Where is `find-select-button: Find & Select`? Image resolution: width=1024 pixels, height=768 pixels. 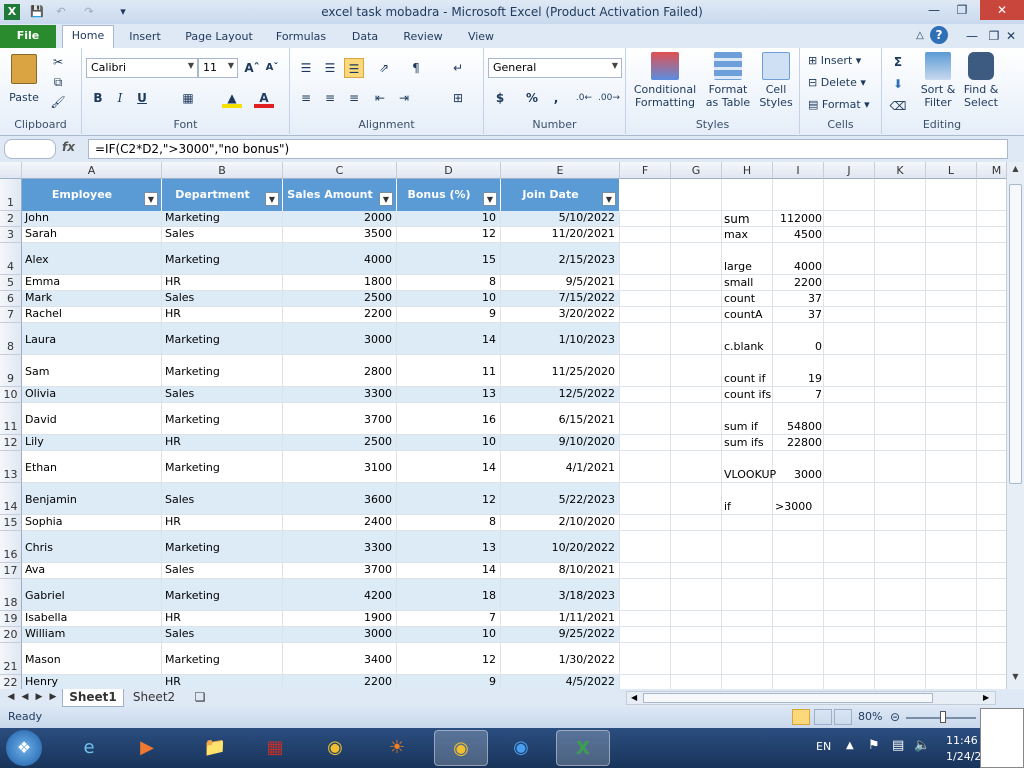
find-select-button: Find & Select is located at coordinates (981, 80).